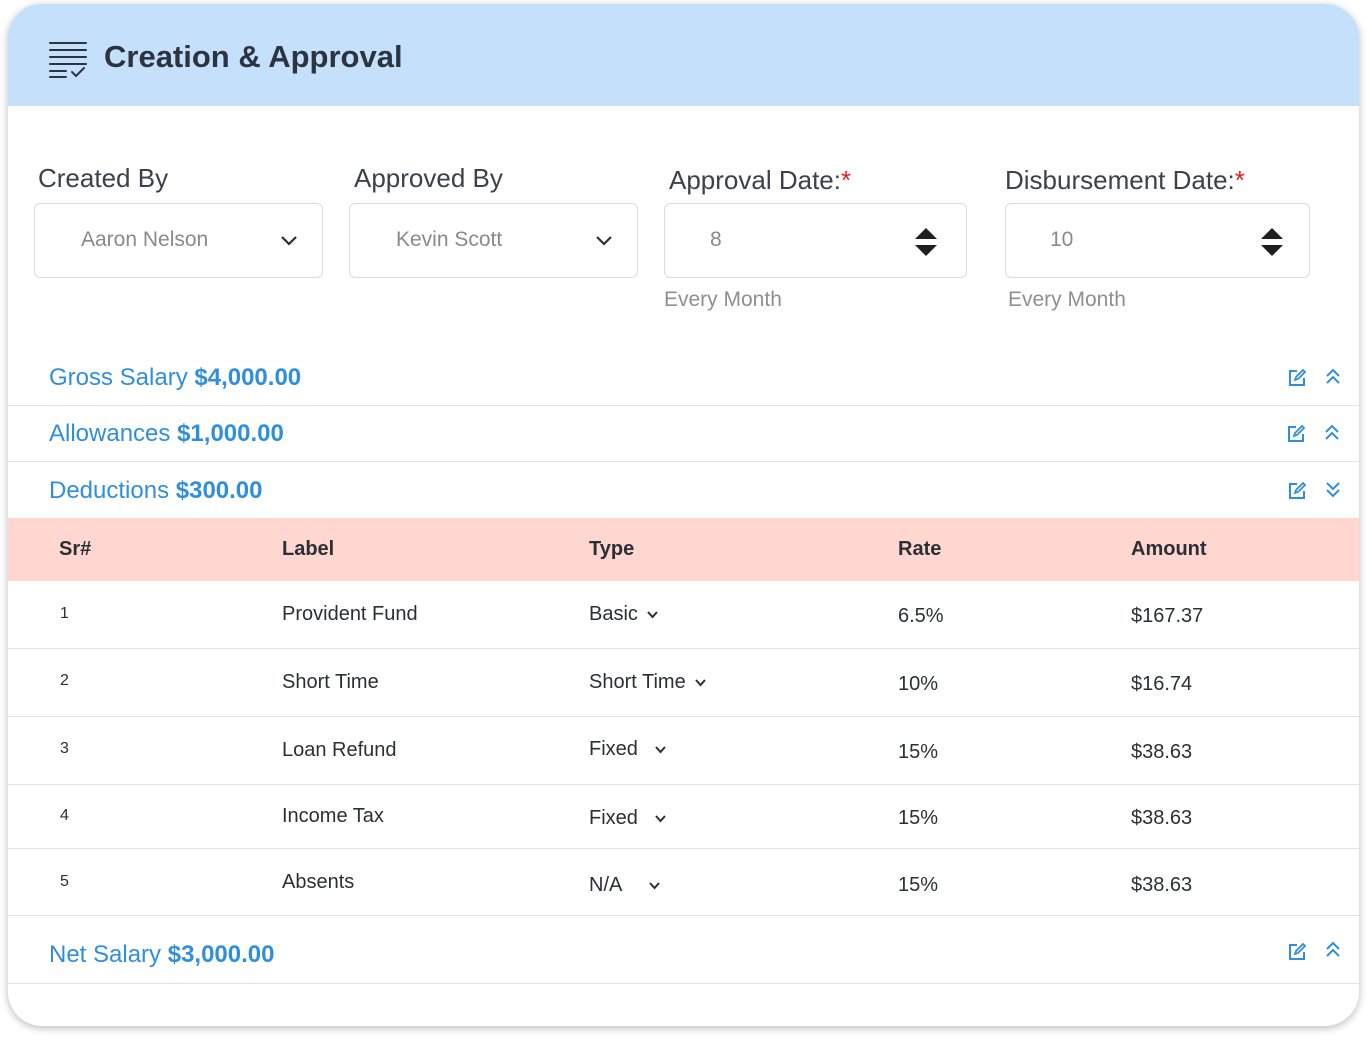 This screenshot has height=1038, width=1367. What do you see at coordinates (1120, 180) in the screenshot?
I see `disbursement-date-label-text: Disbursement Date:` at bounding box center [1120, 180].